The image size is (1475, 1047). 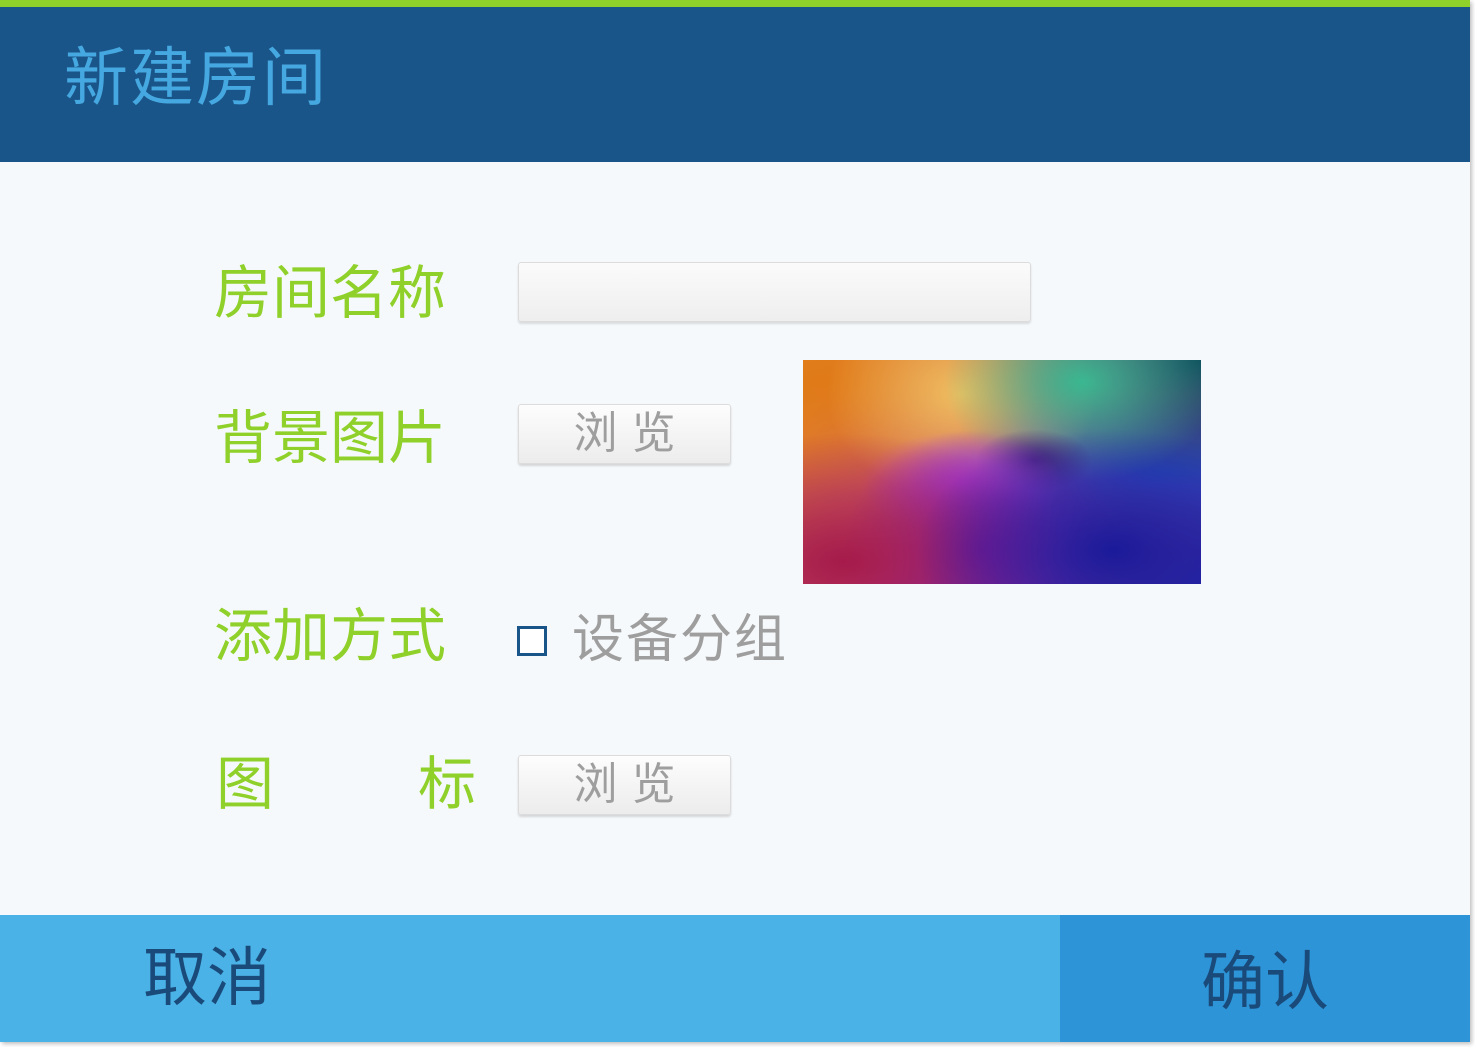 I want to click on room-name-label: 房间名称, so click(x=330, y=293).